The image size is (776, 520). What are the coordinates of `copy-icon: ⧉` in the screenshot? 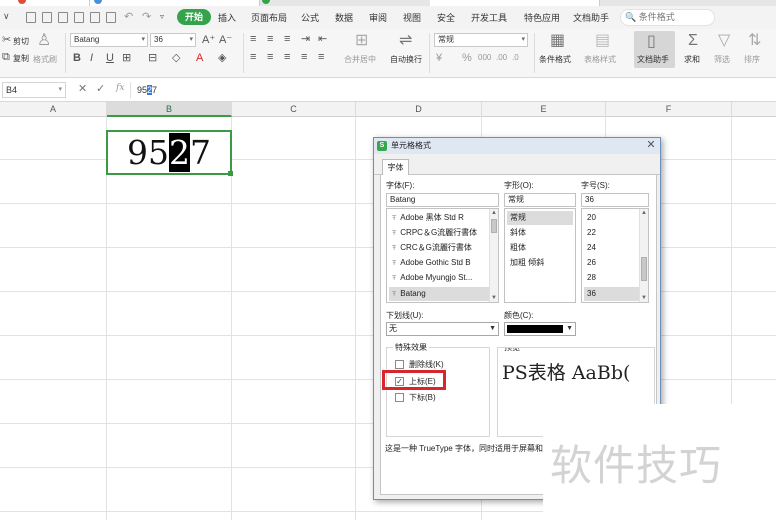 It's located at (6, 57).